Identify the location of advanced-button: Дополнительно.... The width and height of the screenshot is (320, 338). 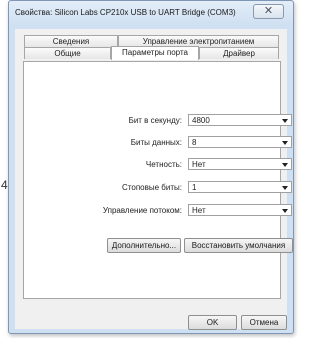
(144, 245).